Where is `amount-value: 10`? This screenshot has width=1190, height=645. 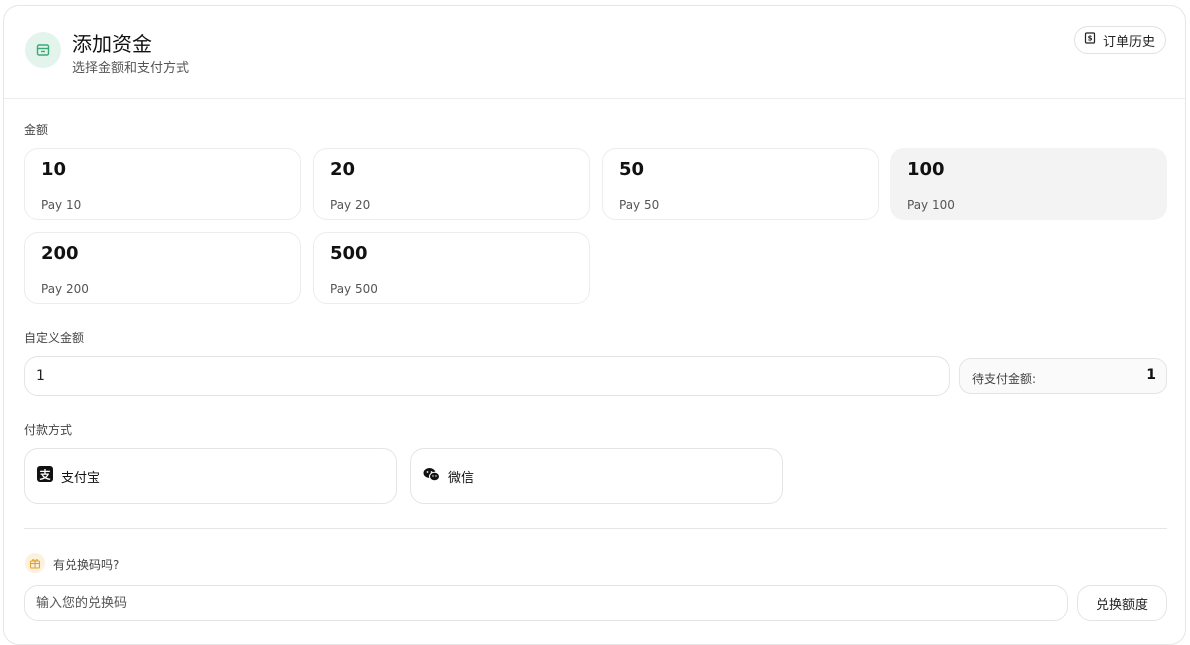 amount-value: 10 is located at coordinates (54, 169).